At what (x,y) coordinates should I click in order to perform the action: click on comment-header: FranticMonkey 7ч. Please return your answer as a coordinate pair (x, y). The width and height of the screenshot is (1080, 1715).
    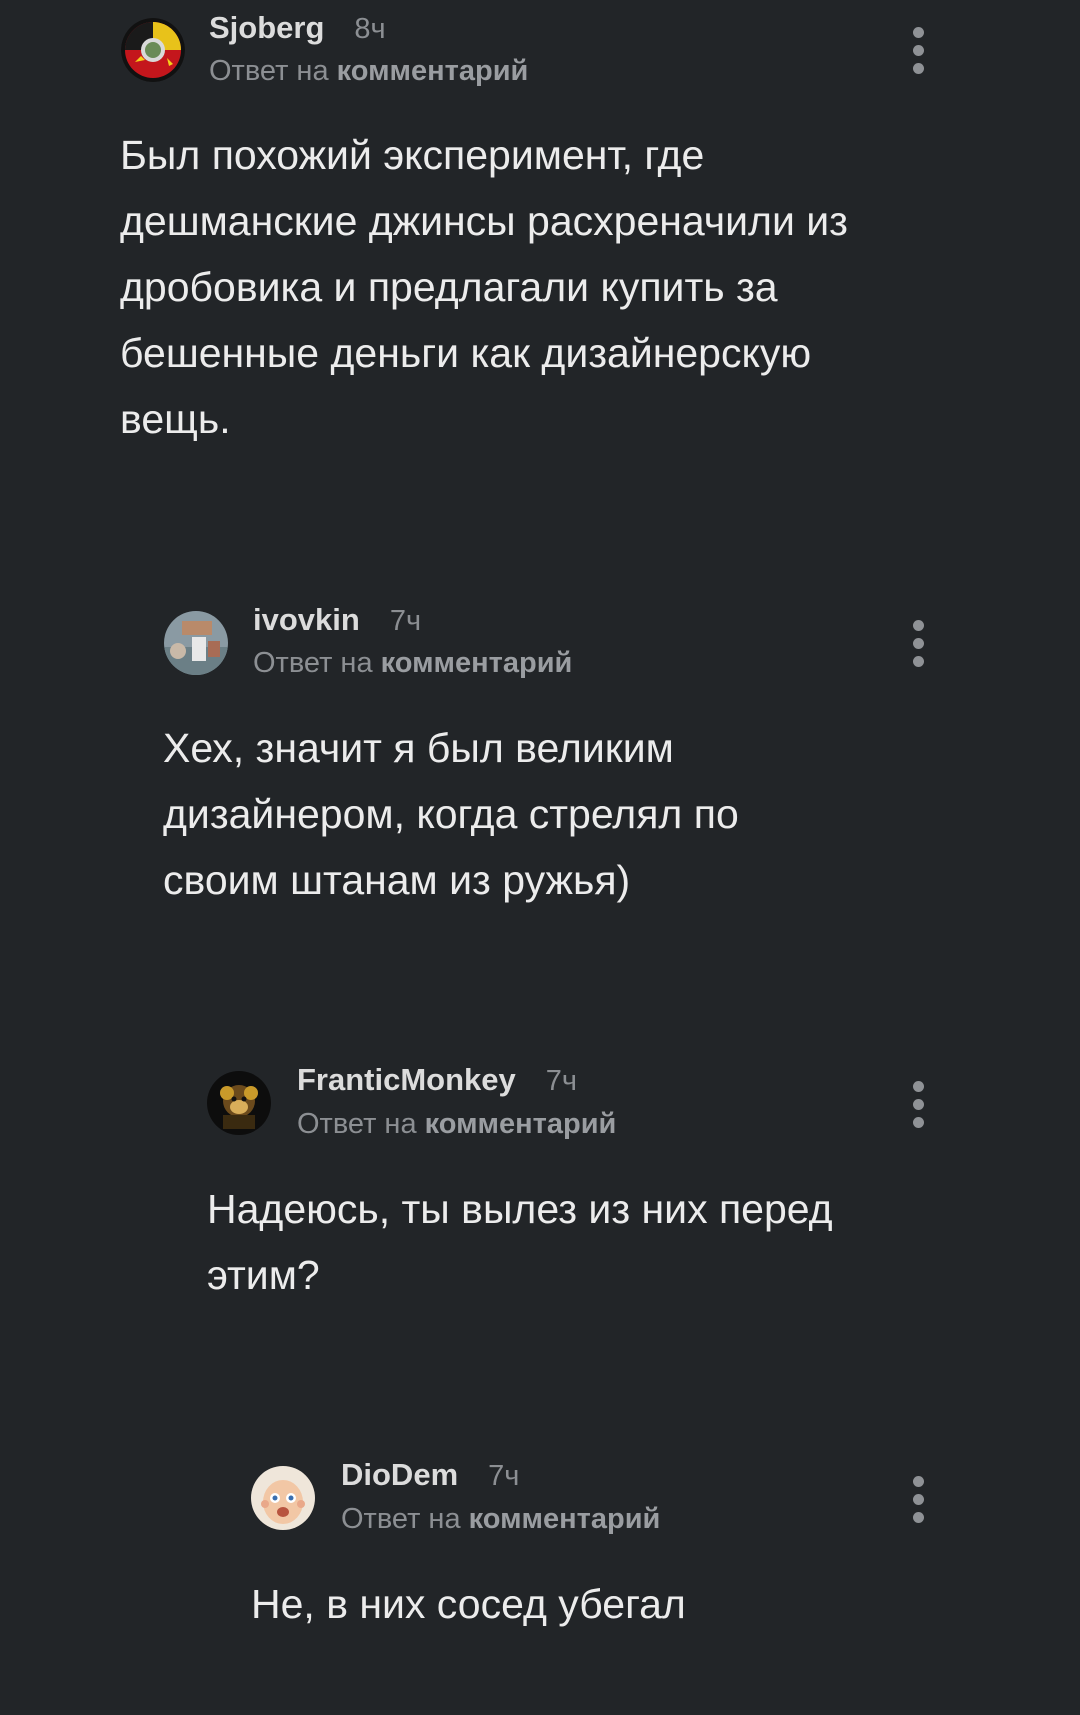
    Looking at the image, I should click on (437, 1080).